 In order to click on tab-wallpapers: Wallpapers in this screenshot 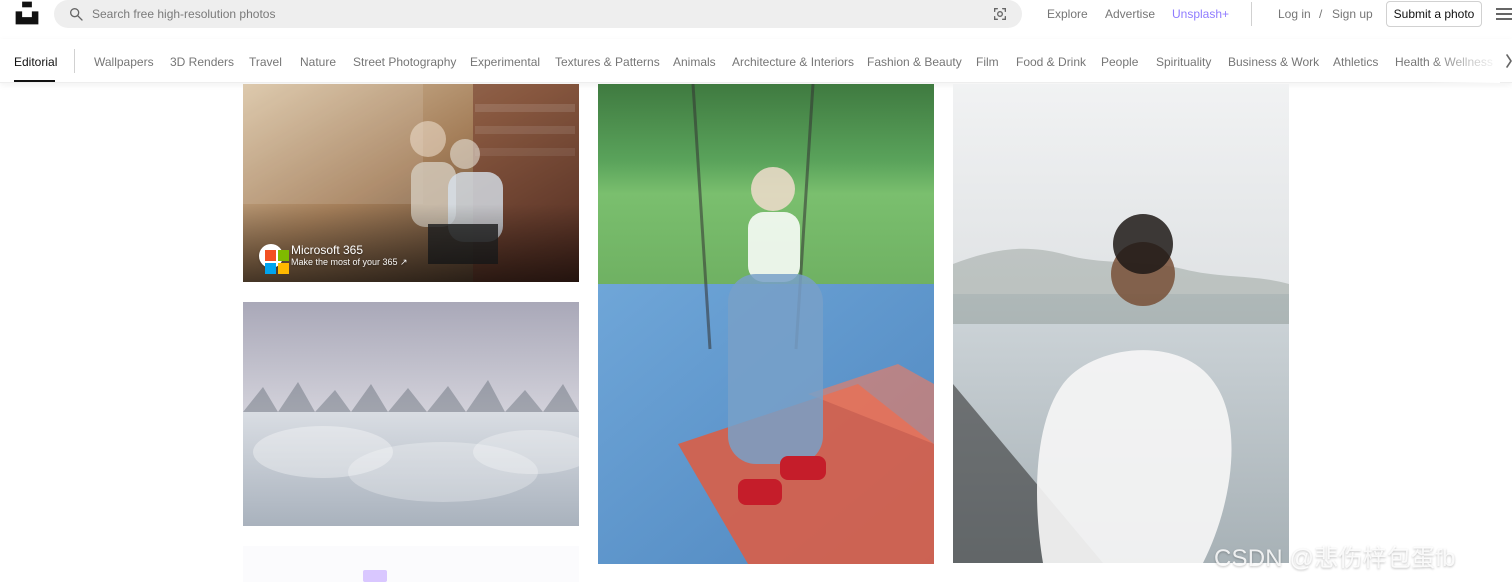, I will do `click(124, 62)`.